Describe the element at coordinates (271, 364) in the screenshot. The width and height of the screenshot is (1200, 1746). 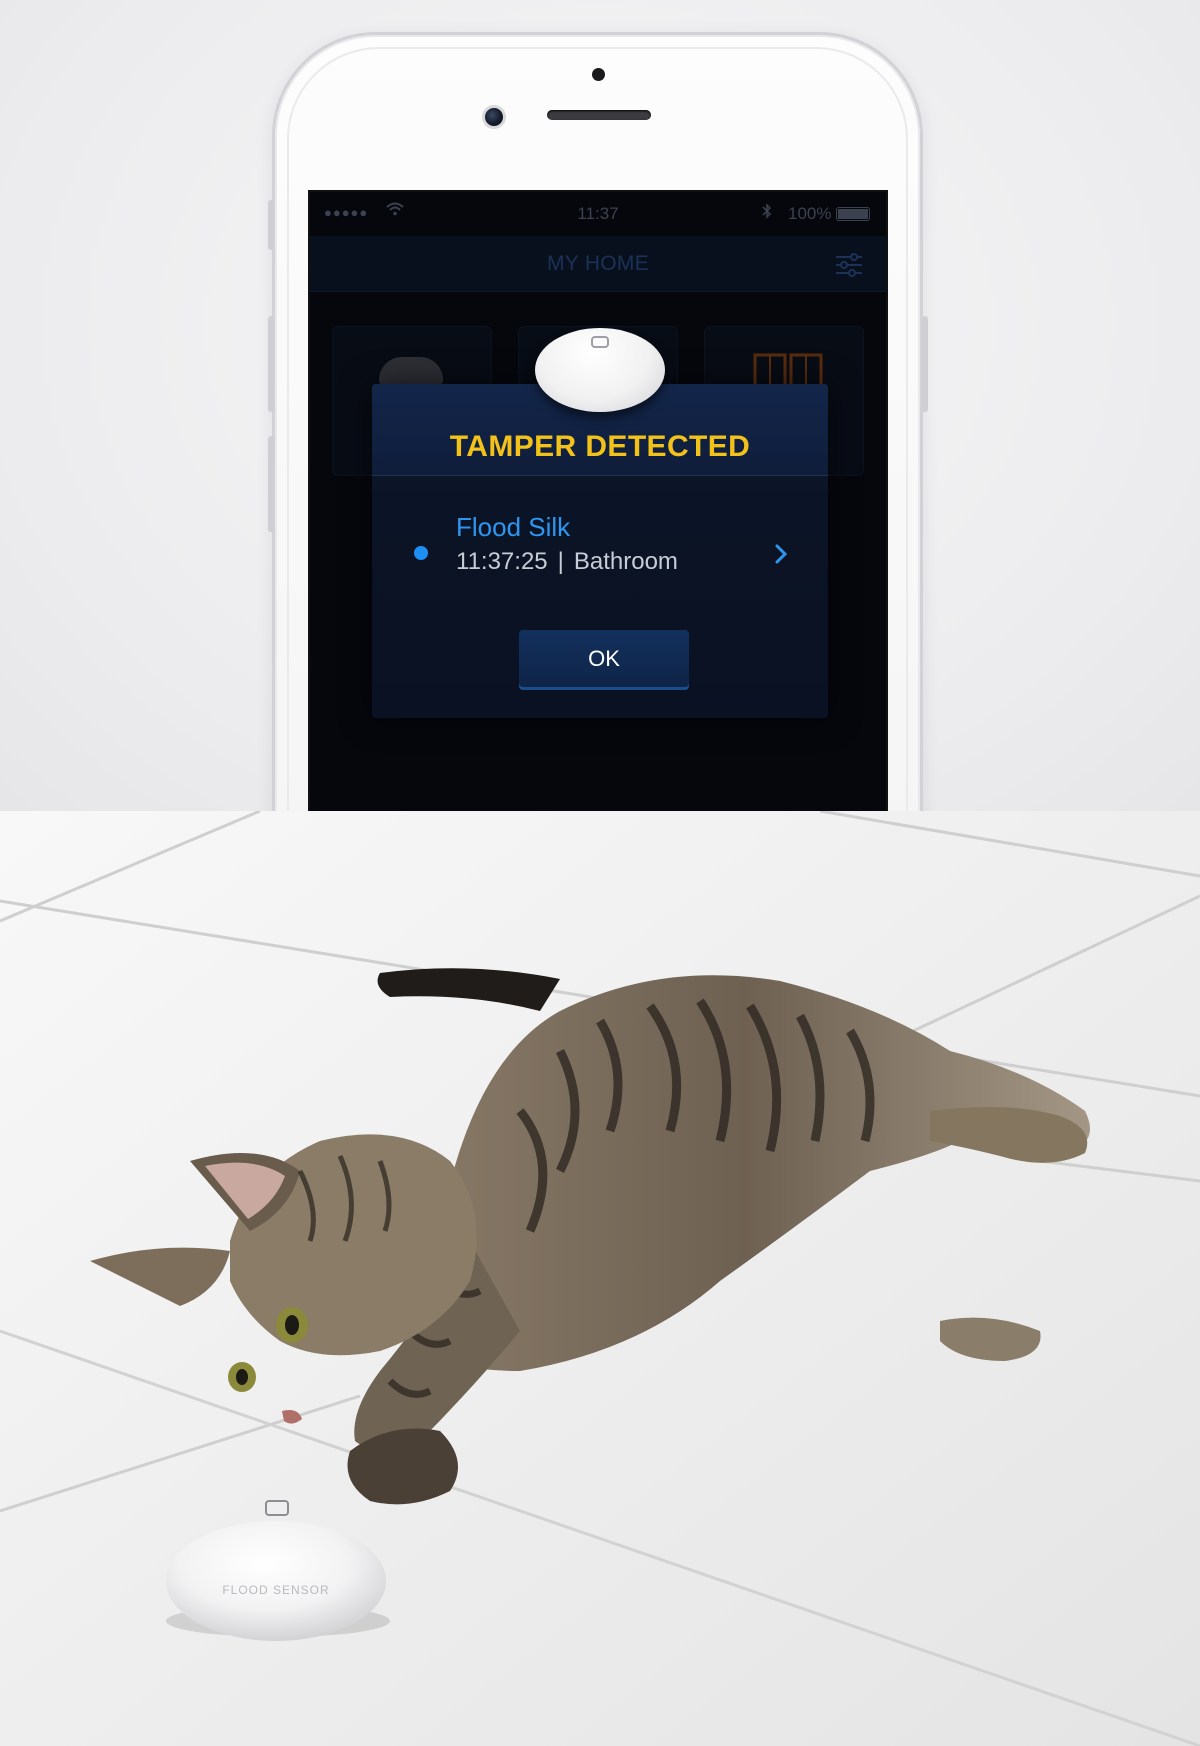
I see `volume-up-button` at that location.